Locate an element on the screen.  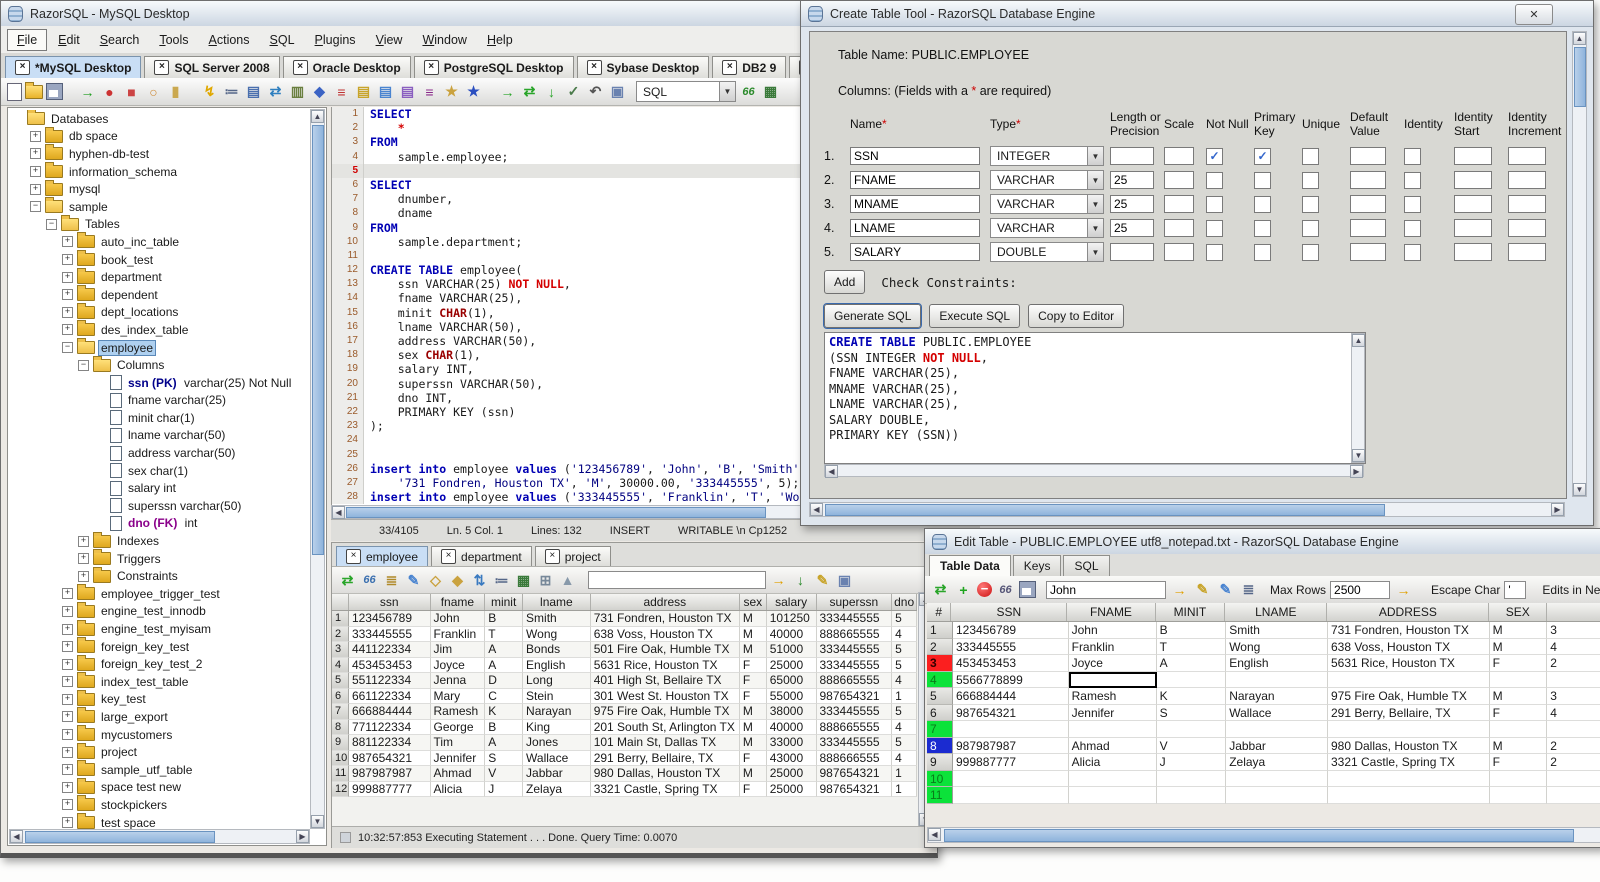
cell: Tim is located at coordinates (458, 743).